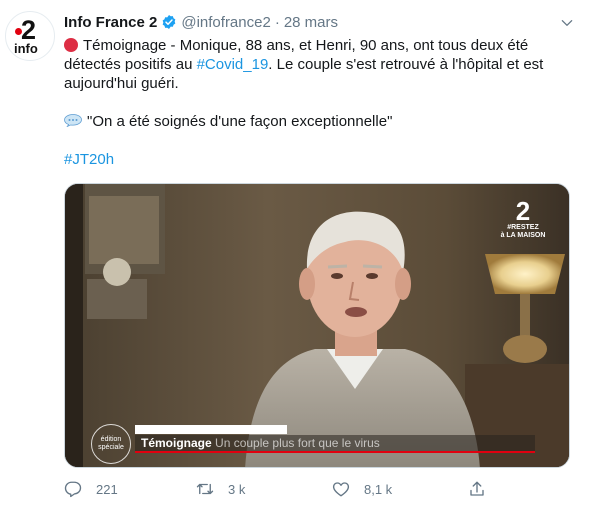 This screenshot has width=589, height=507. What do you see at coordinates (523, 235) in the screenshot?
I see `channel-tag-2: à LA MAISON` at bounding box center [523, 235].